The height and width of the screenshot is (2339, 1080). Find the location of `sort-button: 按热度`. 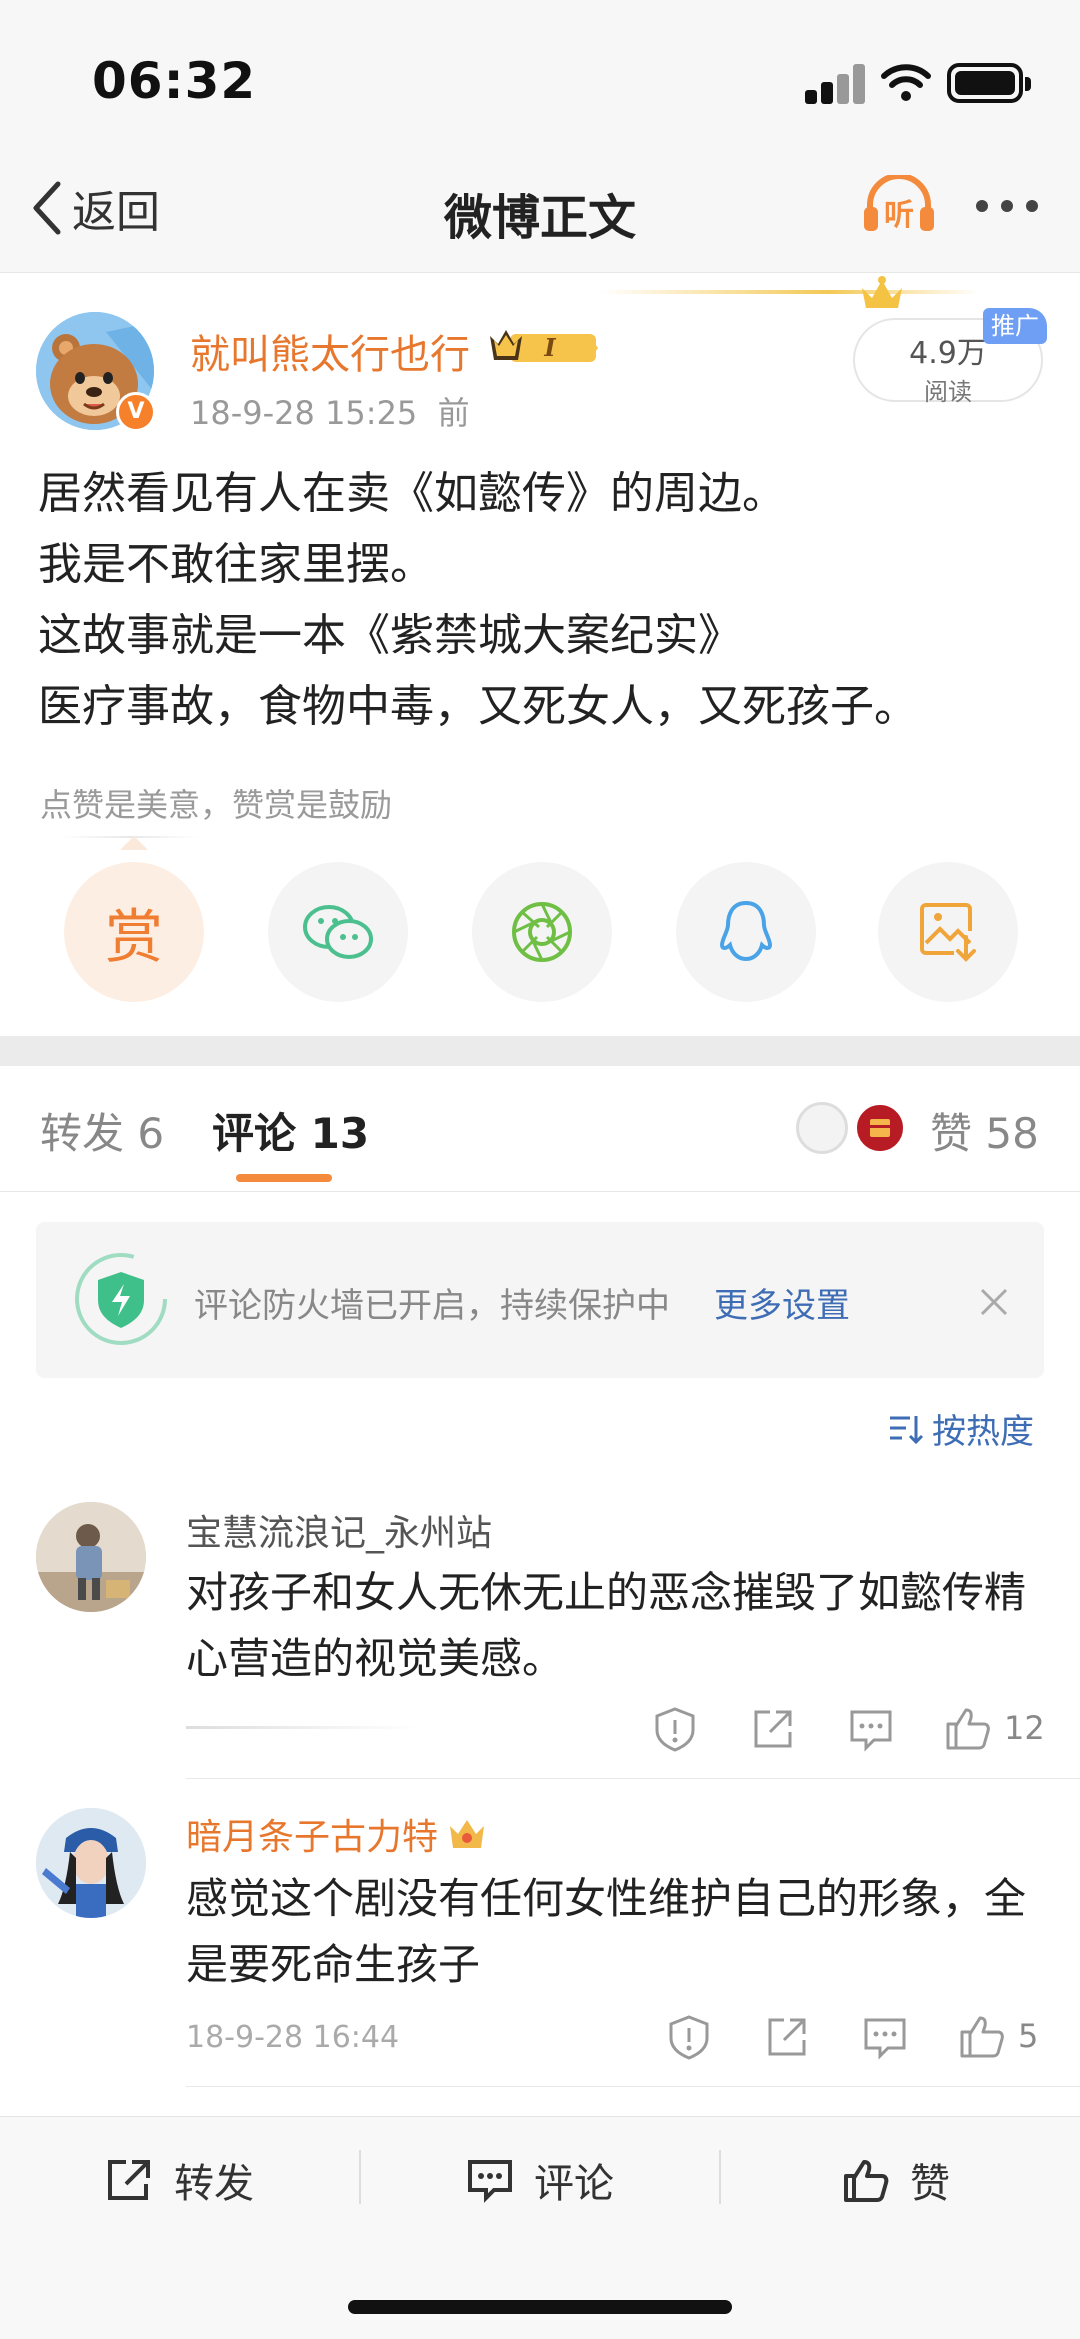

sort-button: 按热度 is located at coordinates (961, 1428).